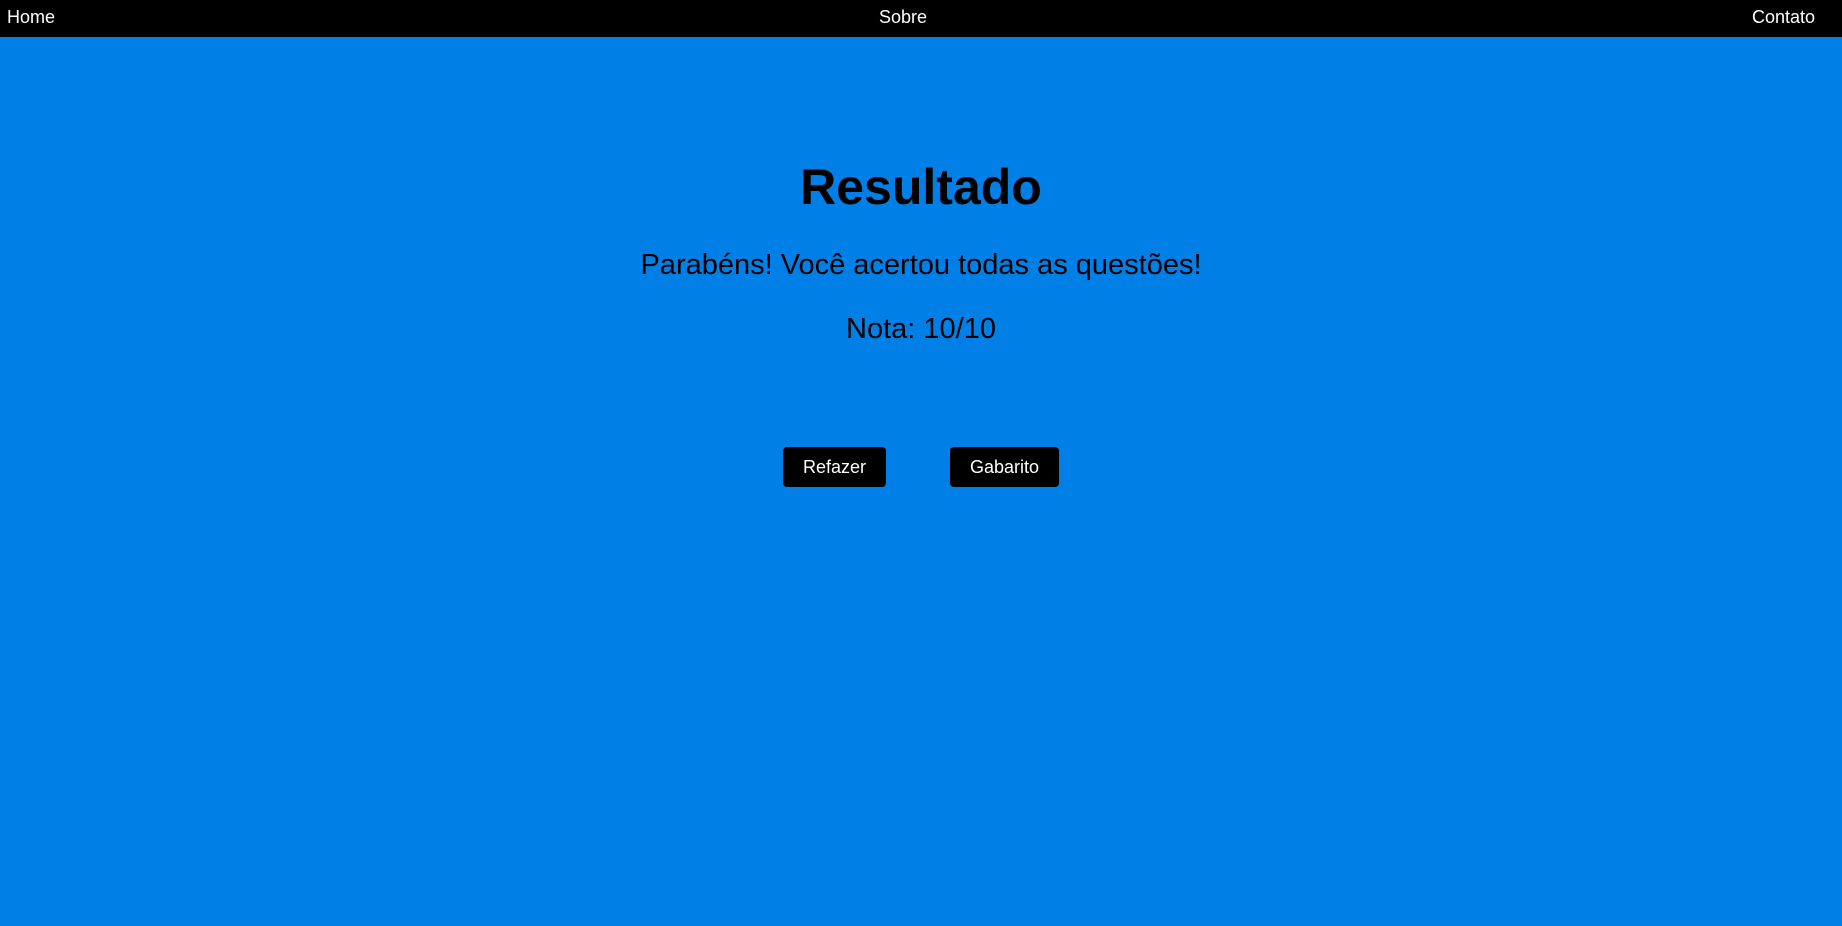  I want to click on nav-link-contato: Contato, so click(1783, 18).